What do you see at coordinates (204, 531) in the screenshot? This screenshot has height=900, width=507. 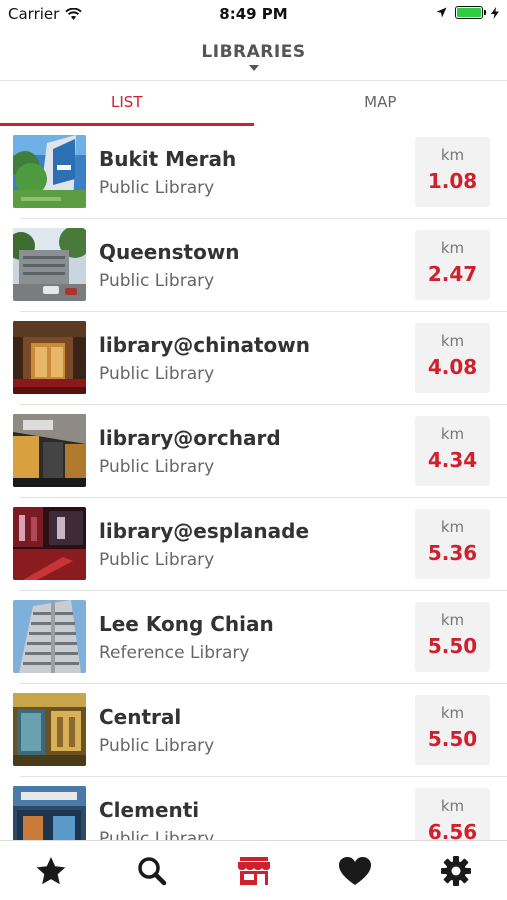 I see `library-name: library@esplanade` at bounding box center [204, 531].